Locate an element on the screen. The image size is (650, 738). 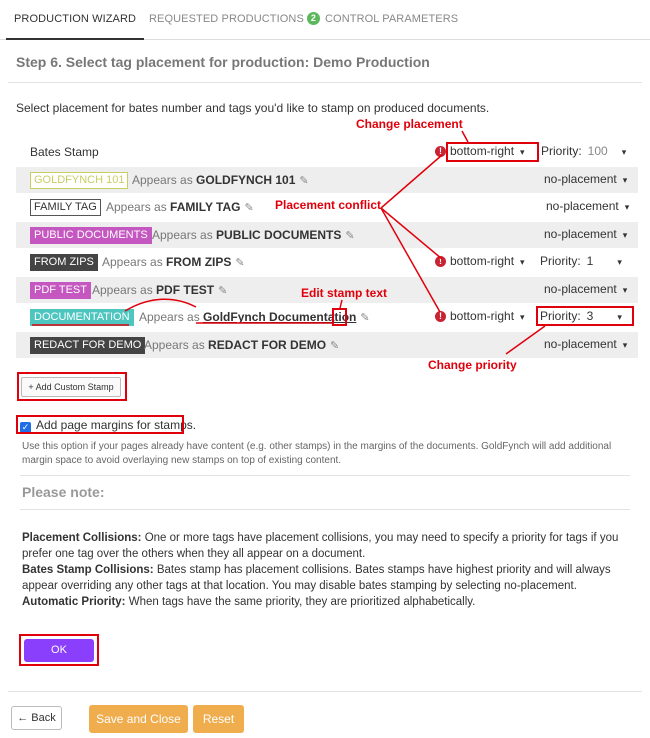
bates-priority-select: Priority: 100 ▾ is located at coordinates (583, 151).